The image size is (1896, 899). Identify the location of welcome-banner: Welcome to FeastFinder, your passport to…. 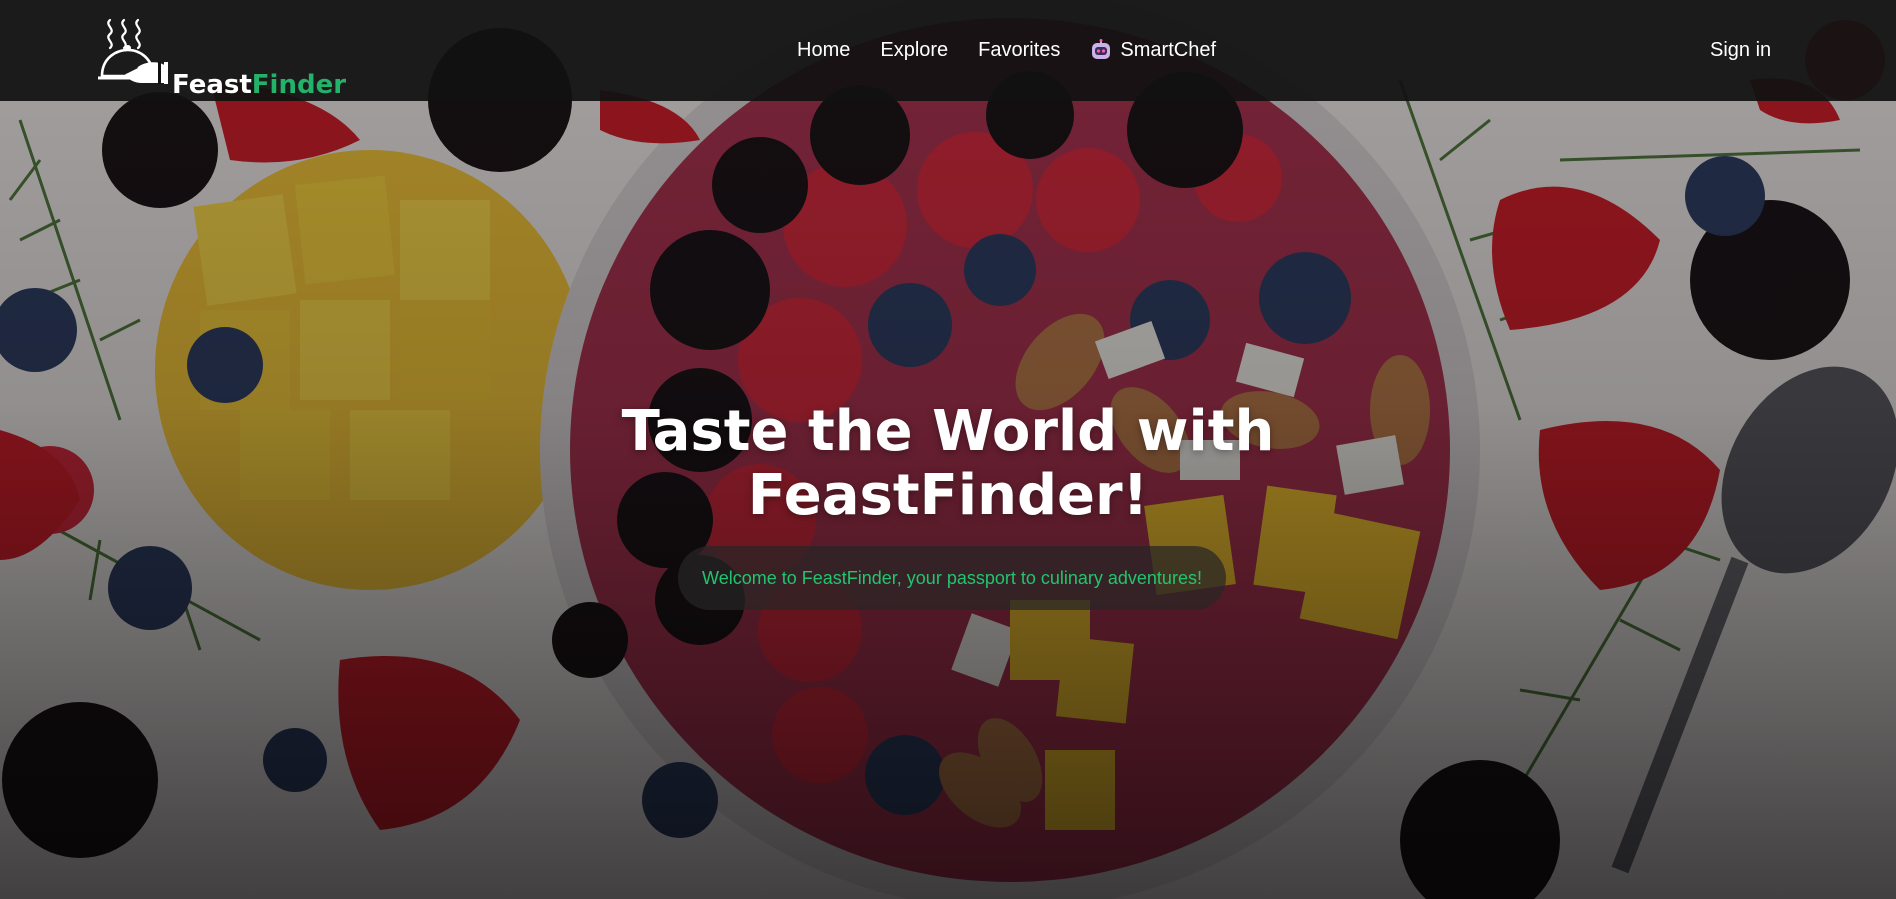
(952, 578).